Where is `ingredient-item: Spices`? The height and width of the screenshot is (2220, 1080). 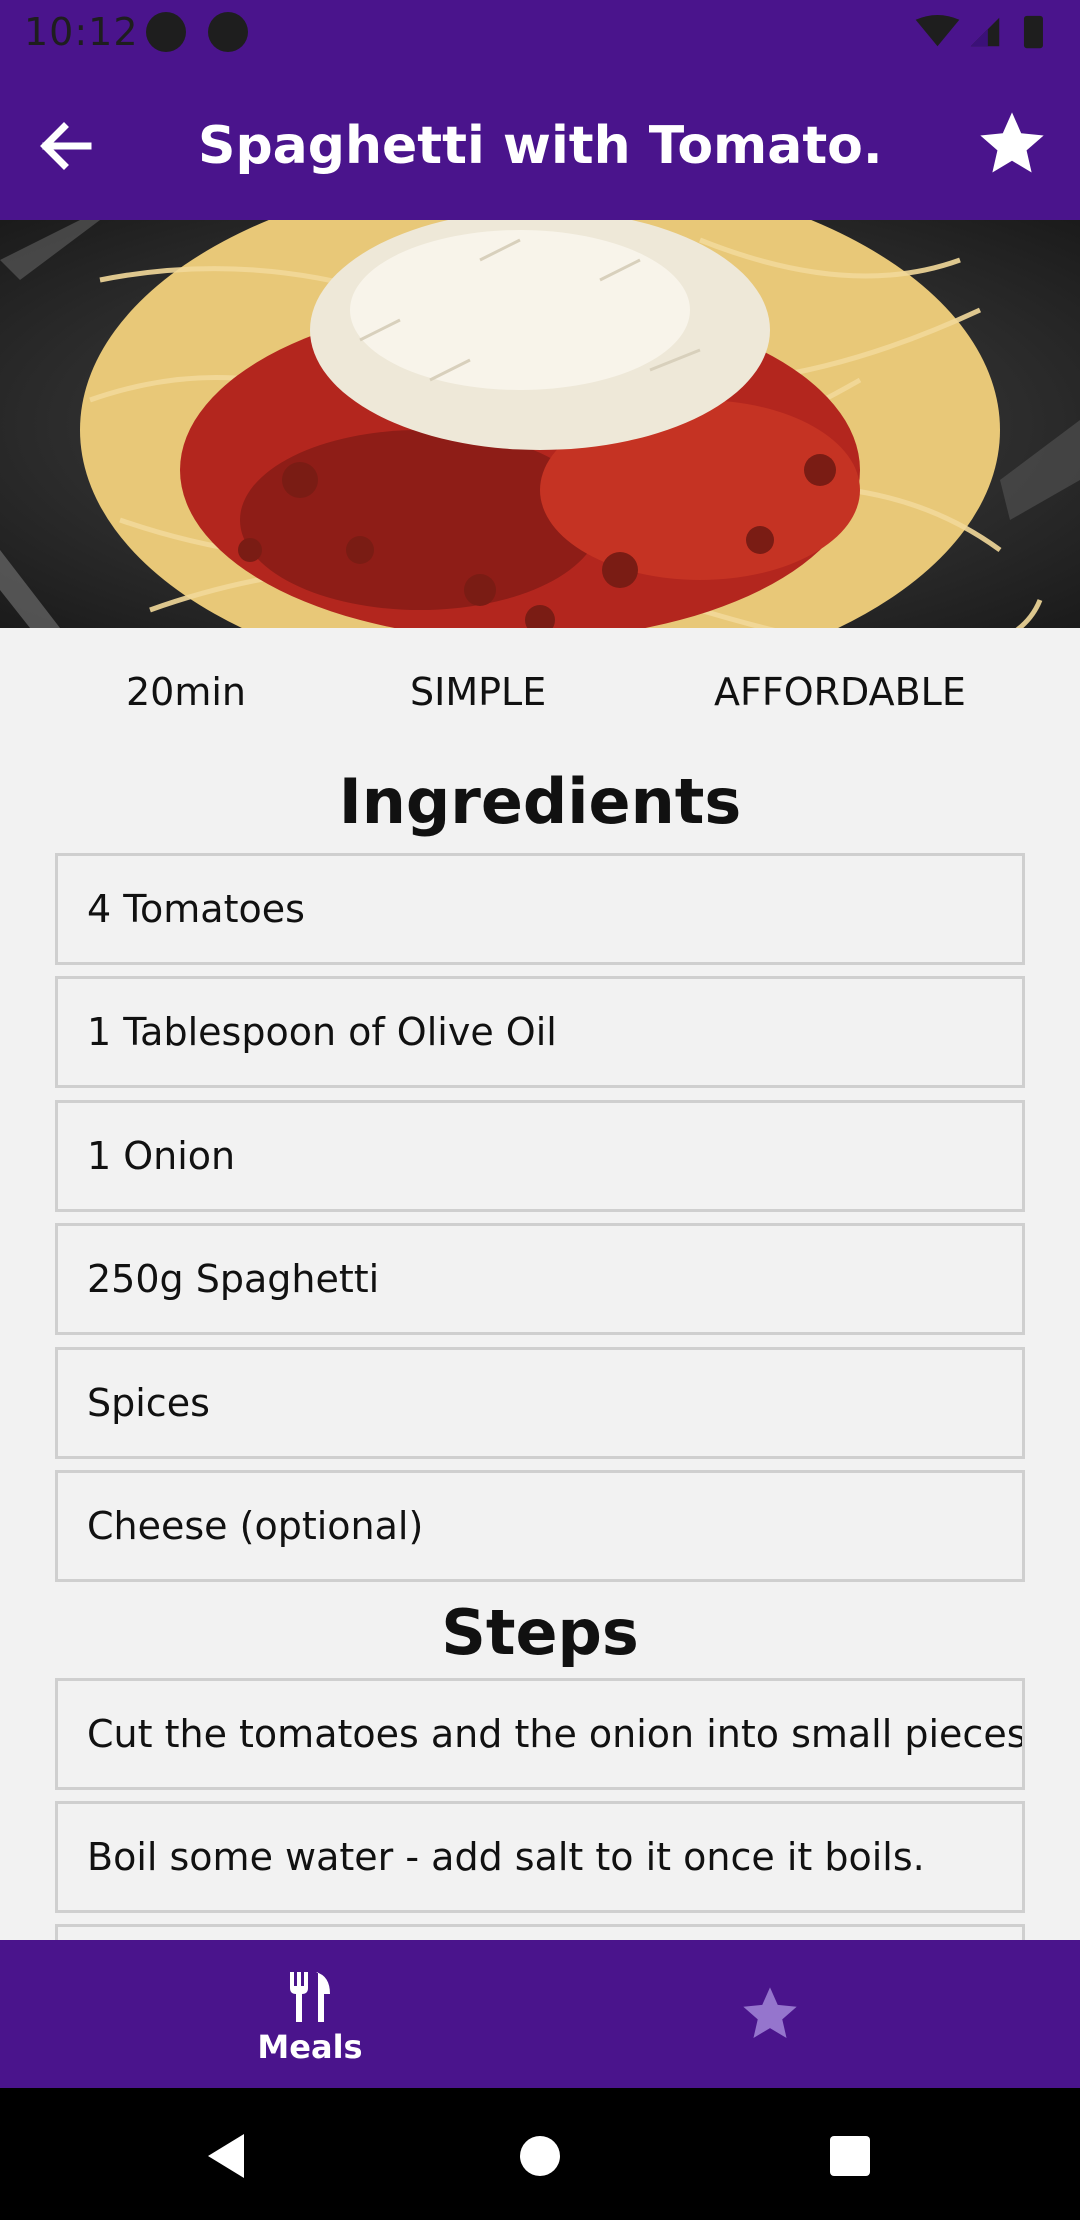
ingredient-item: Spices is located at coordinates (540, 1403).